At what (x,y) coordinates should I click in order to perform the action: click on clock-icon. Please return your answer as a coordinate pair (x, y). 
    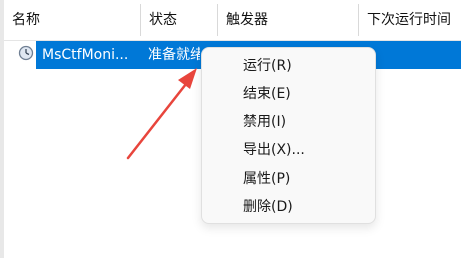
    Looking at the image, I should click on (26, 53).